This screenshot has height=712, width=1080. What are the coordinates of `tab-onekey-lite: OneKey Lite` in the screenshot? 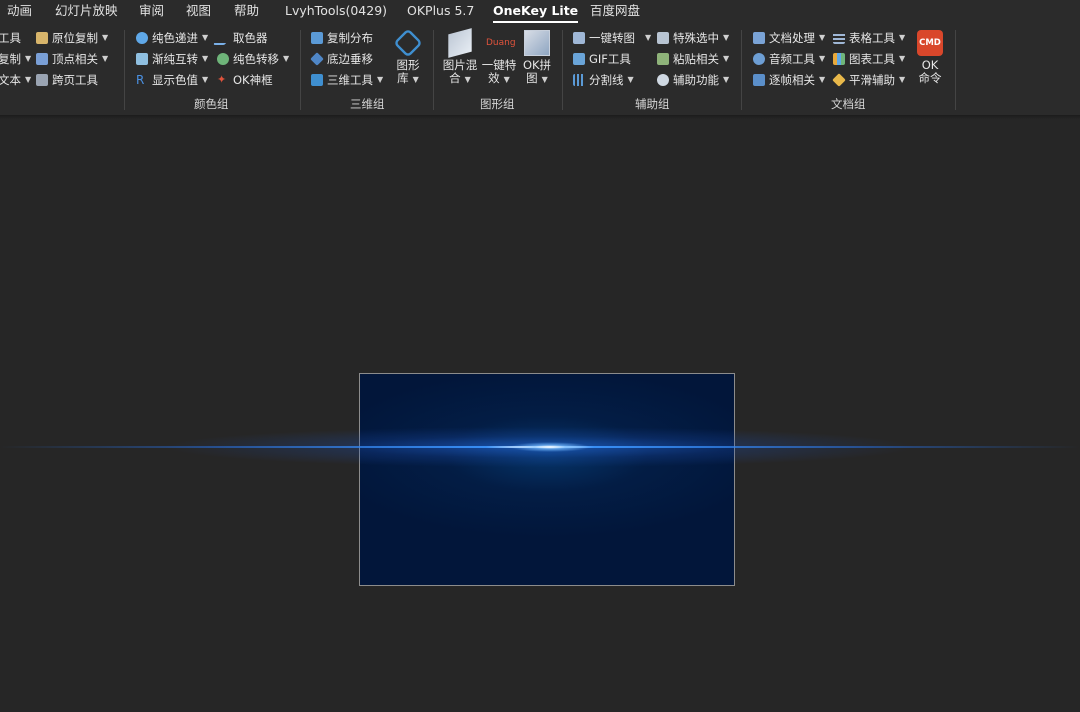 It's located at (536, 12).